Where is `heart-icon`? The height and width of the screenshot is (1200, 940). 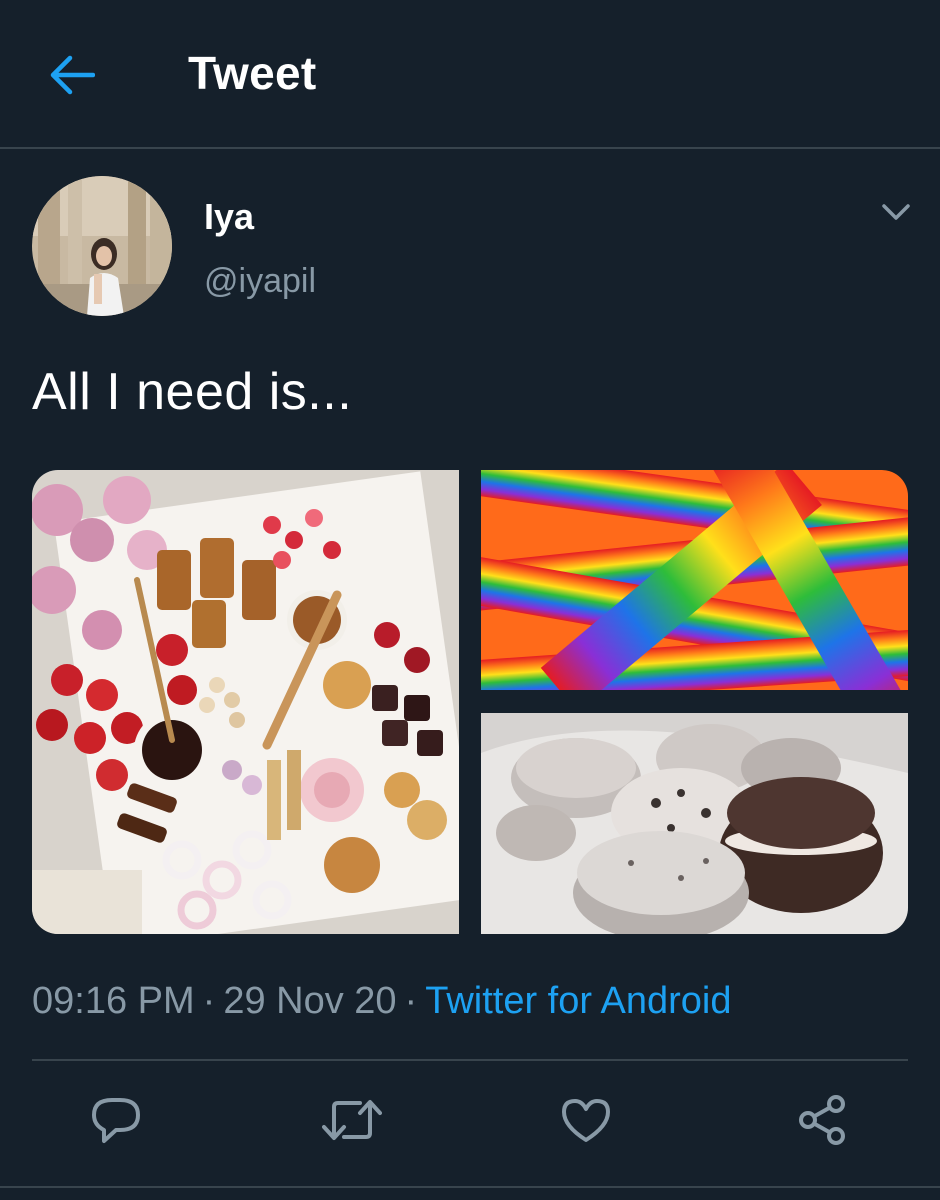 heart-icon is located at coordinates (586, 1122).